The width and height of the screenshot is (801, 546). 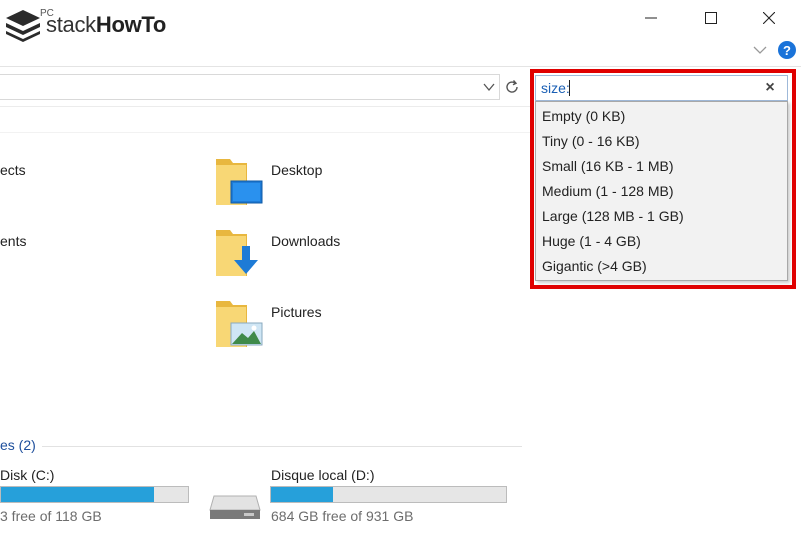 What do you see at coordinates (13, 170) in the screenshot?
I see `folder-label-partial: ects` at bounding box center [13, 170].